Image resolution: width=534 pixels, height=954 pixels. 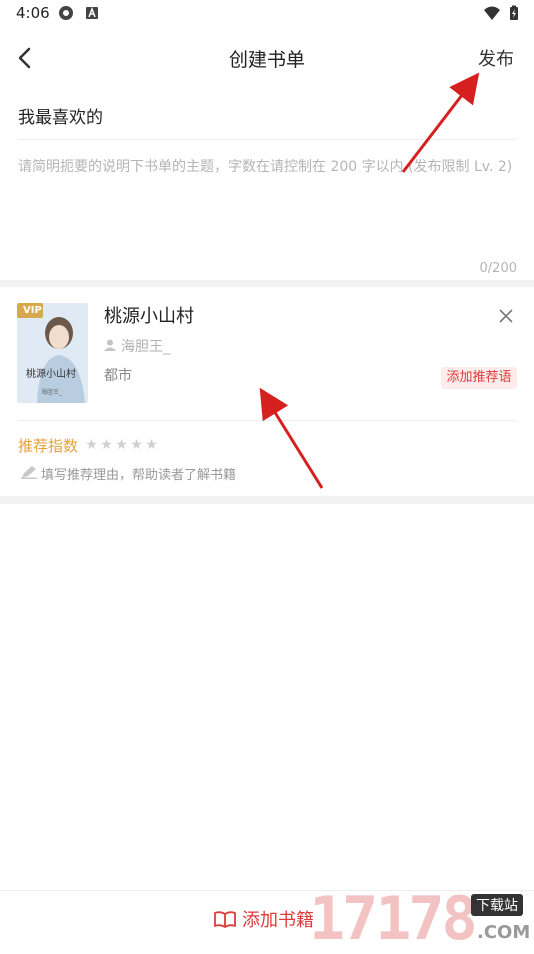 What do you see at coordinates (138, 473) in the screenshot?
I see `reason-input: 填写推荐理由，帮助读者了解书籍` at bounding box center [138, 473].